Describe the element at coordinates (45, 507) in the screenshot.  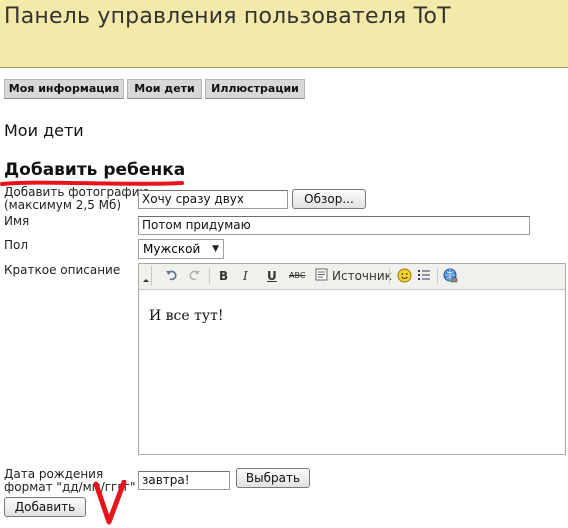
I see `add-child-button: Добавить` at that location.